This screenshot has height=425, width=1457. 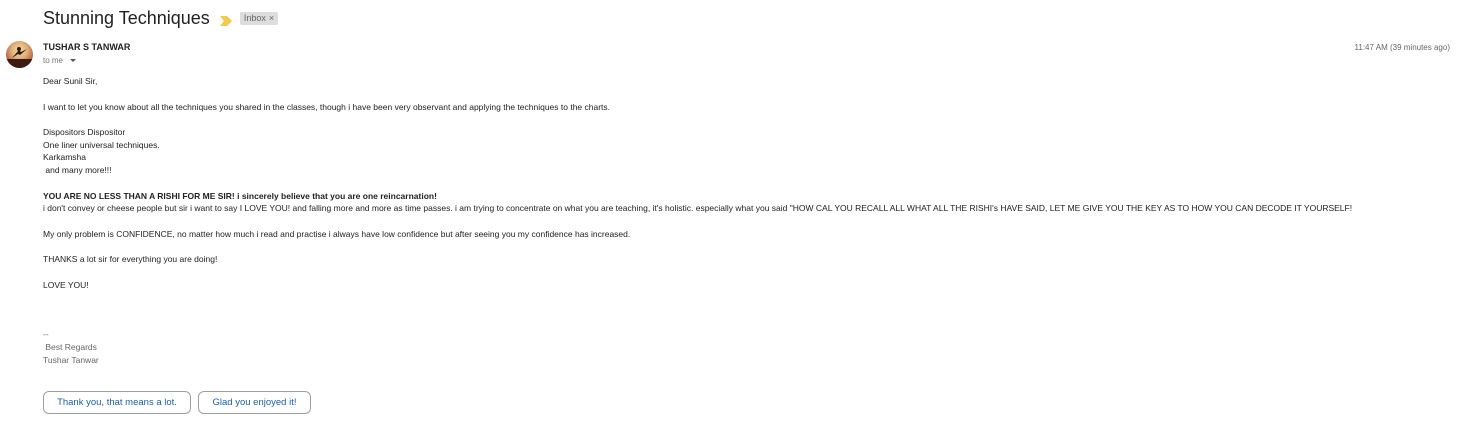 I want to click on chevron-down-icon, so click(x=73, y=60).